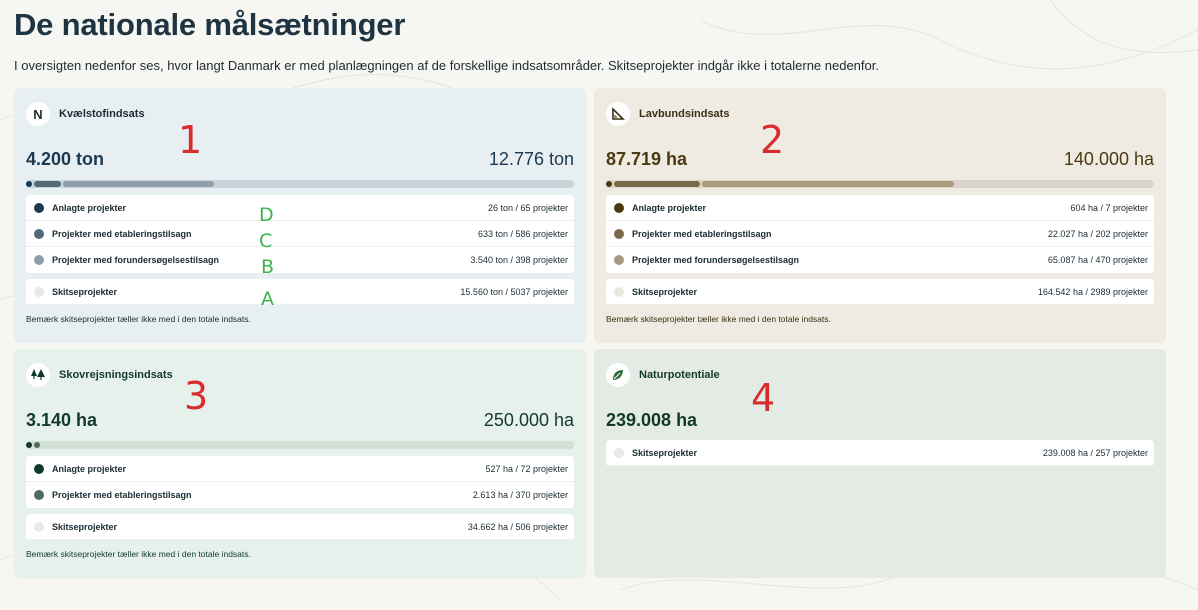 This screenshot has width=1198, height=610. What do you see at coordinates (880, 162) in the screenshot?
I see `totals: 87.719 ha 140.000 ha` at bounding box center [880, 162].